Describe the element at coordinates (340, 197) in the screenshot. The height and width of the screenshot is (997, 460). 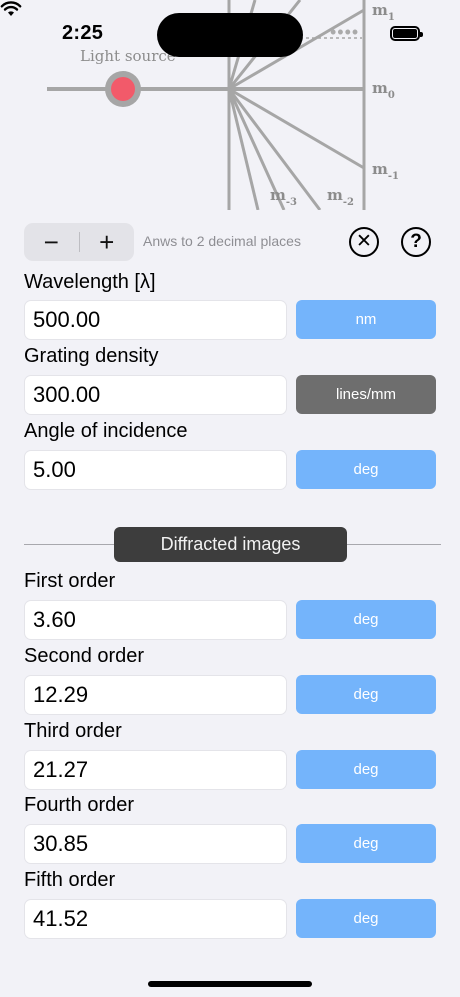
I see `order-label-m-2: m-2` at that location.